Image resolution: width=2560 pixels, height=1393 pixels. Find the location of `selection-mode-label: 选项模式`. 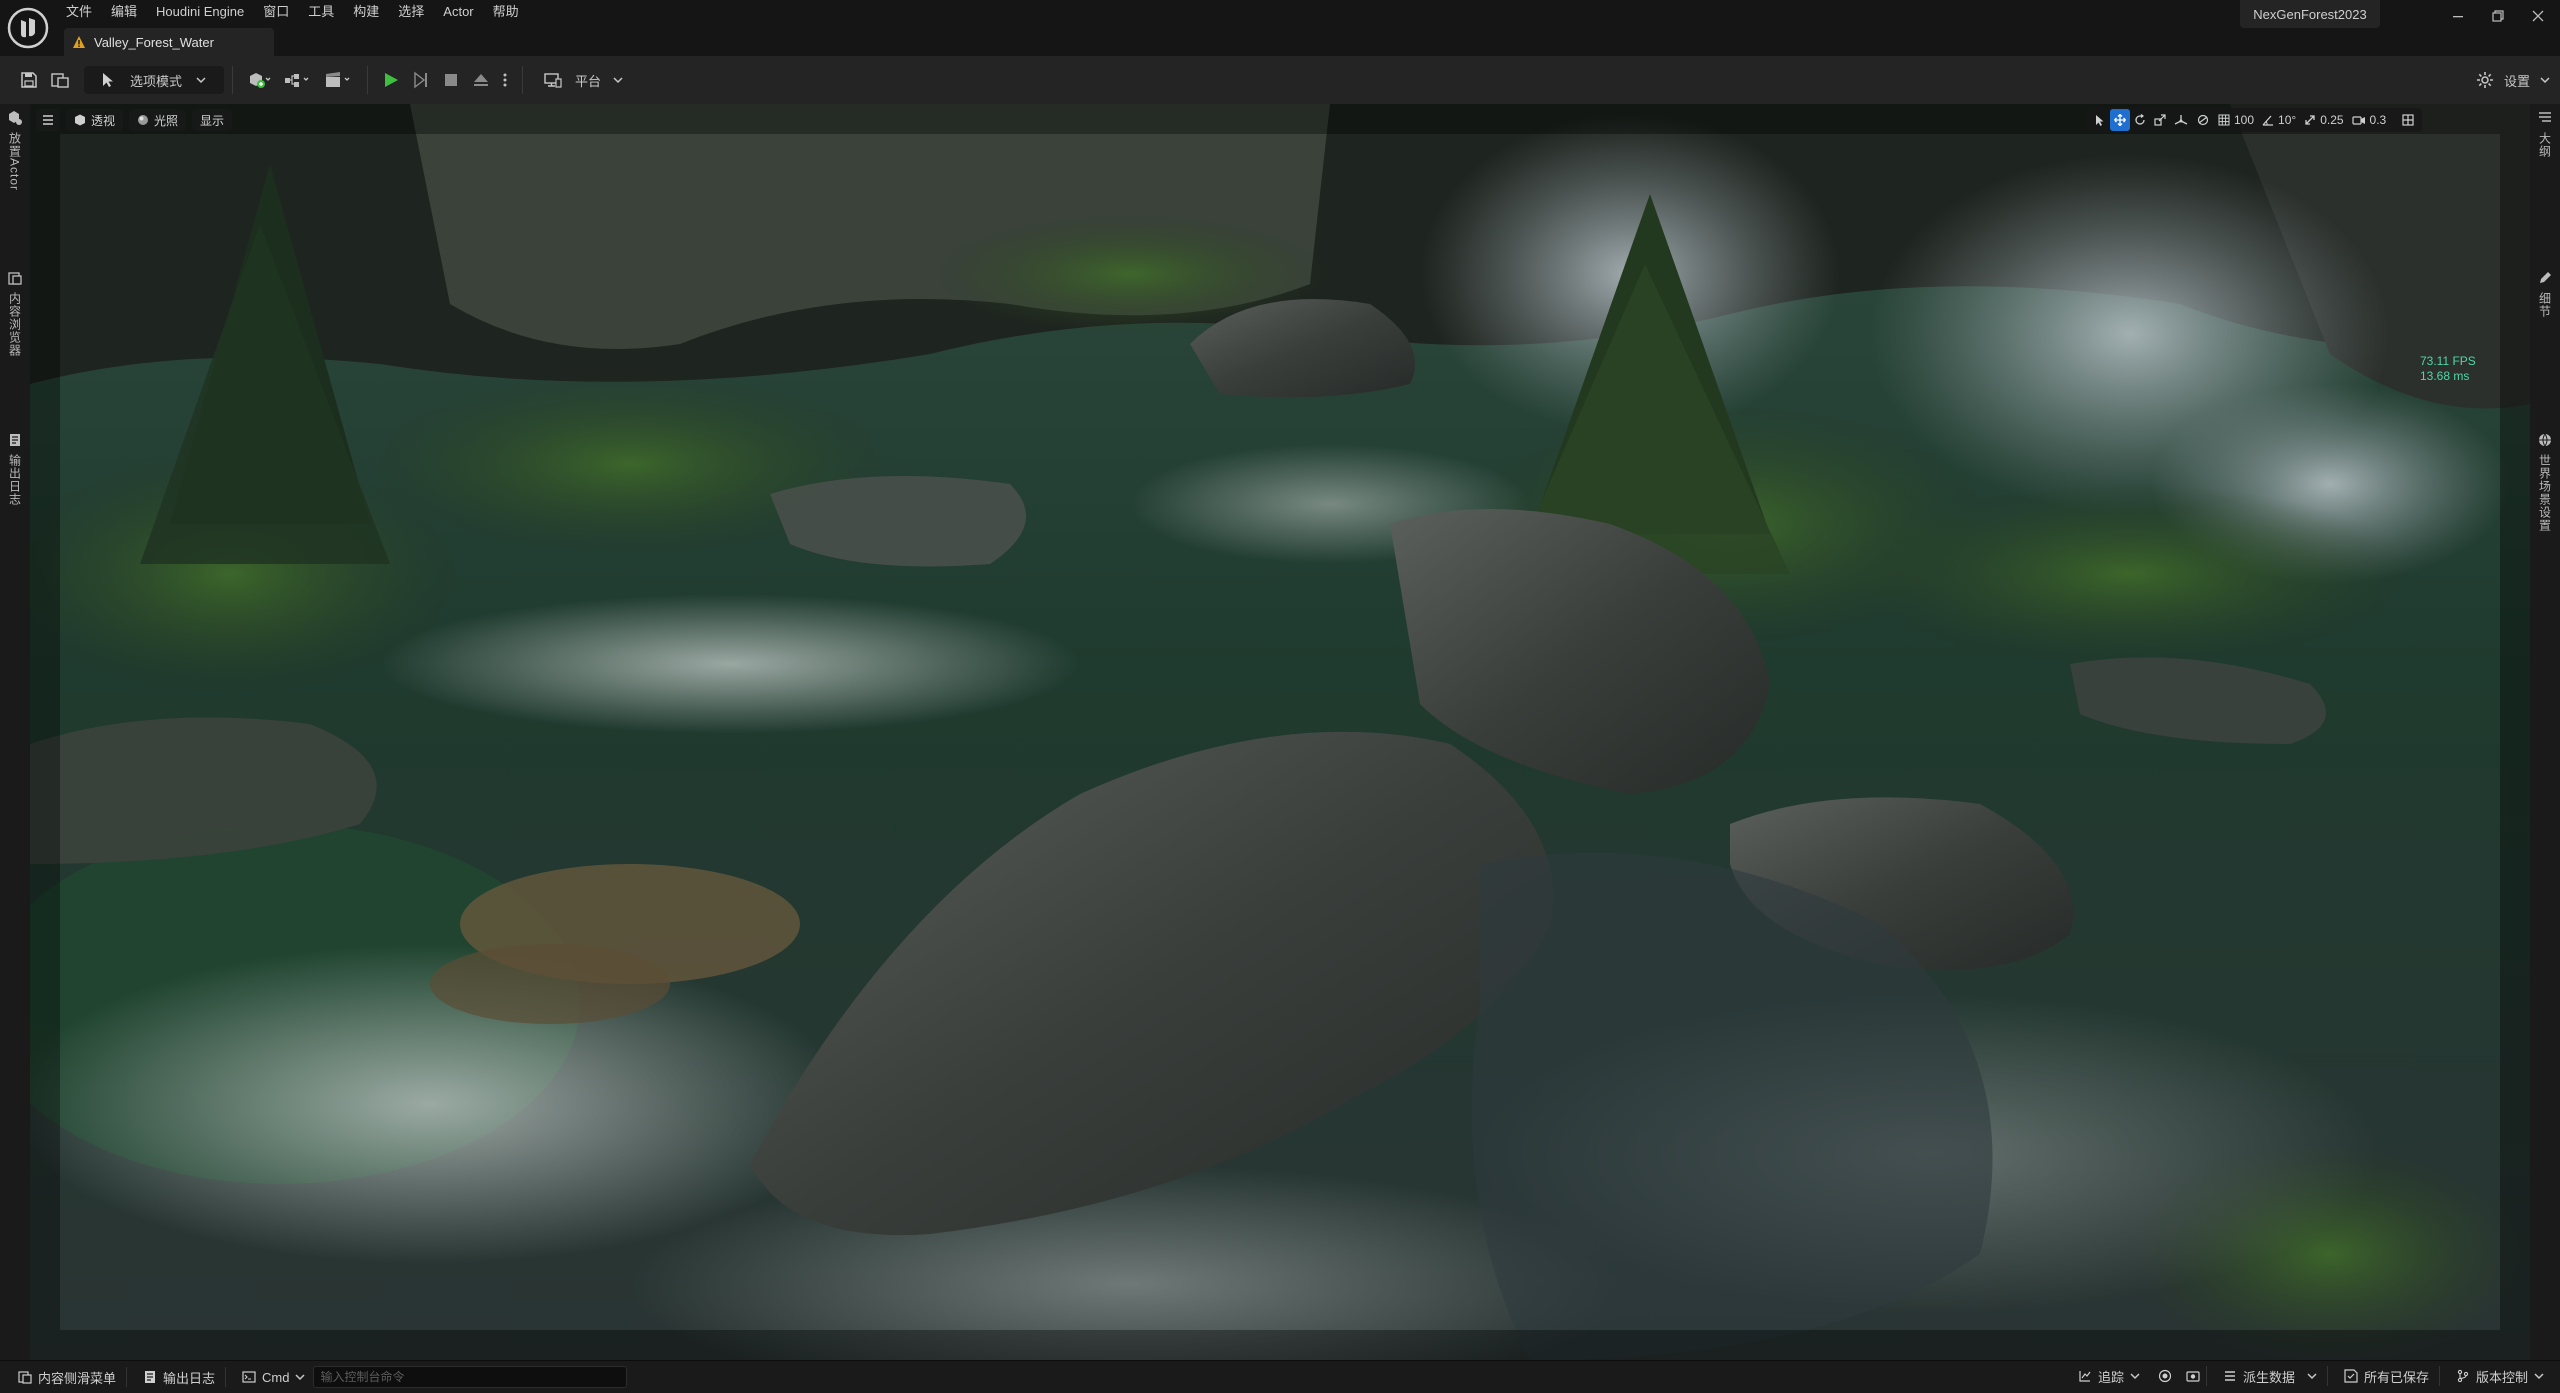

selection-mode-label: 选项模式 is located at coordinates (156, 81).